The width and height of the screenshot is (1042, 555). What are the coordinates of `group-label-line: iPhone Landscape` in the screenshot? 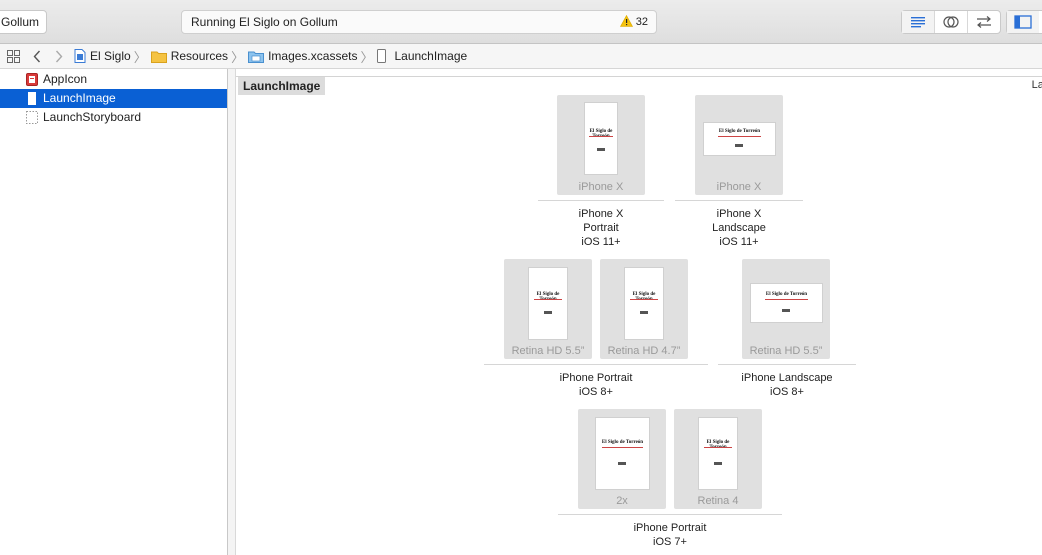 It's located at (787, 378).